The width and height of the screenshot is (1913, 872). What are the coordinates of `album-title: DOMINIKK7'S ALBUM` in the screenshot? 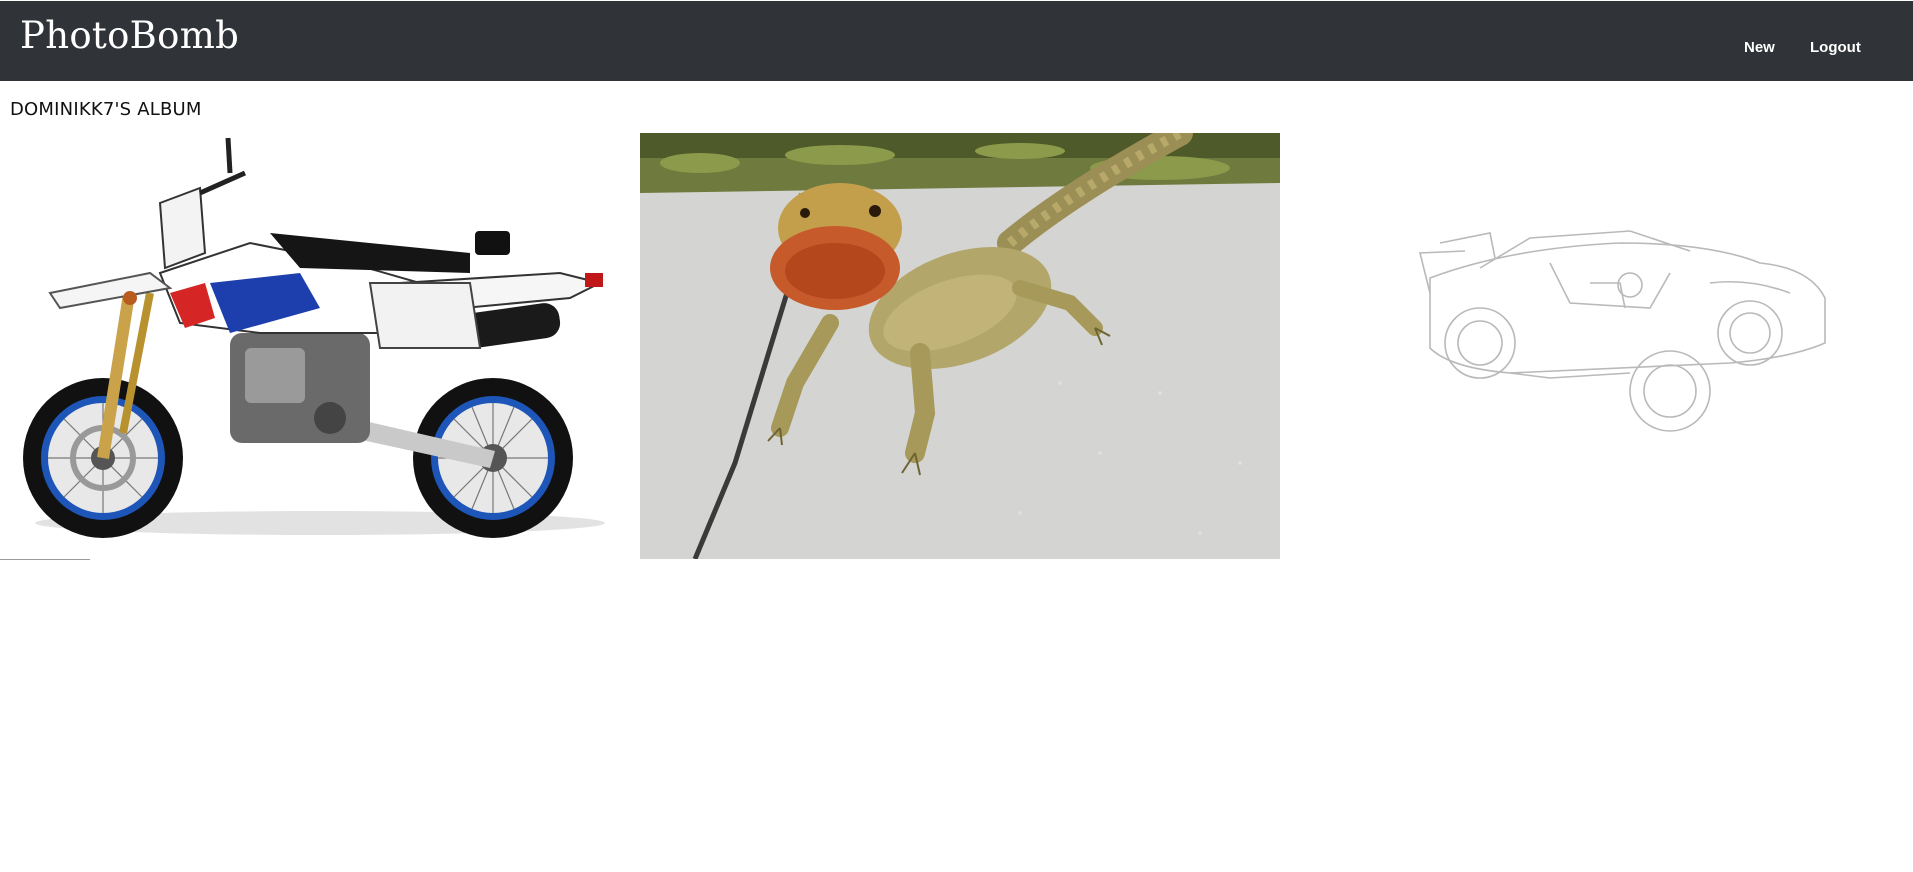 It's located at (106, 109).